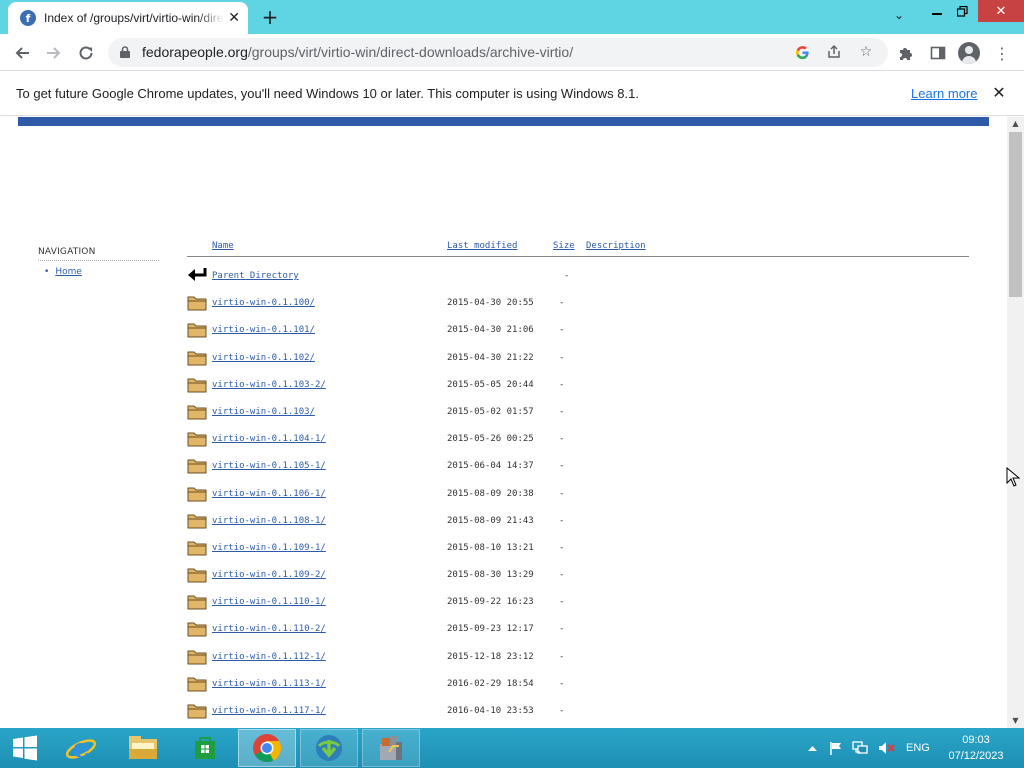 This screenshot has height=768, width=1024. I want to click on last-modified-cell: 2015-04-30 20:55, so click(490, 303).